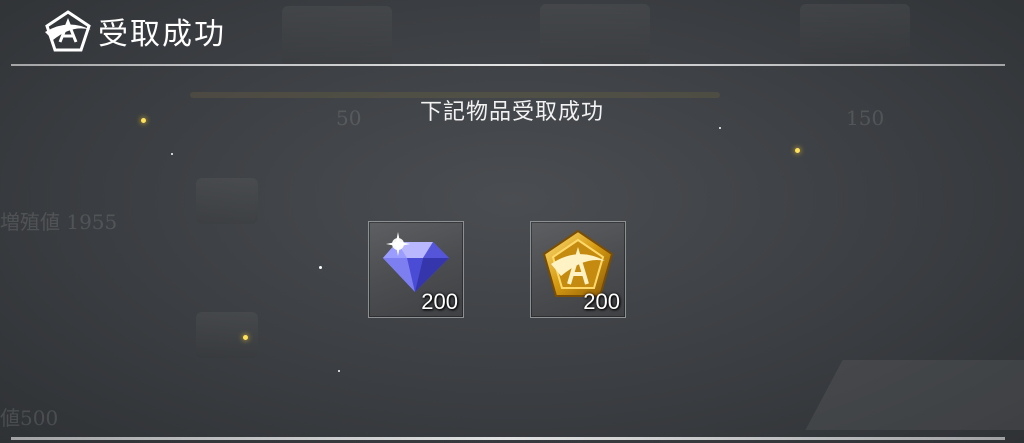 The width and height of the screenshot is (1024, 443). What do you see at coordinates (512, 33) in the screenshot?
I see `header: 受取成功` at bounding box center [512, 33].